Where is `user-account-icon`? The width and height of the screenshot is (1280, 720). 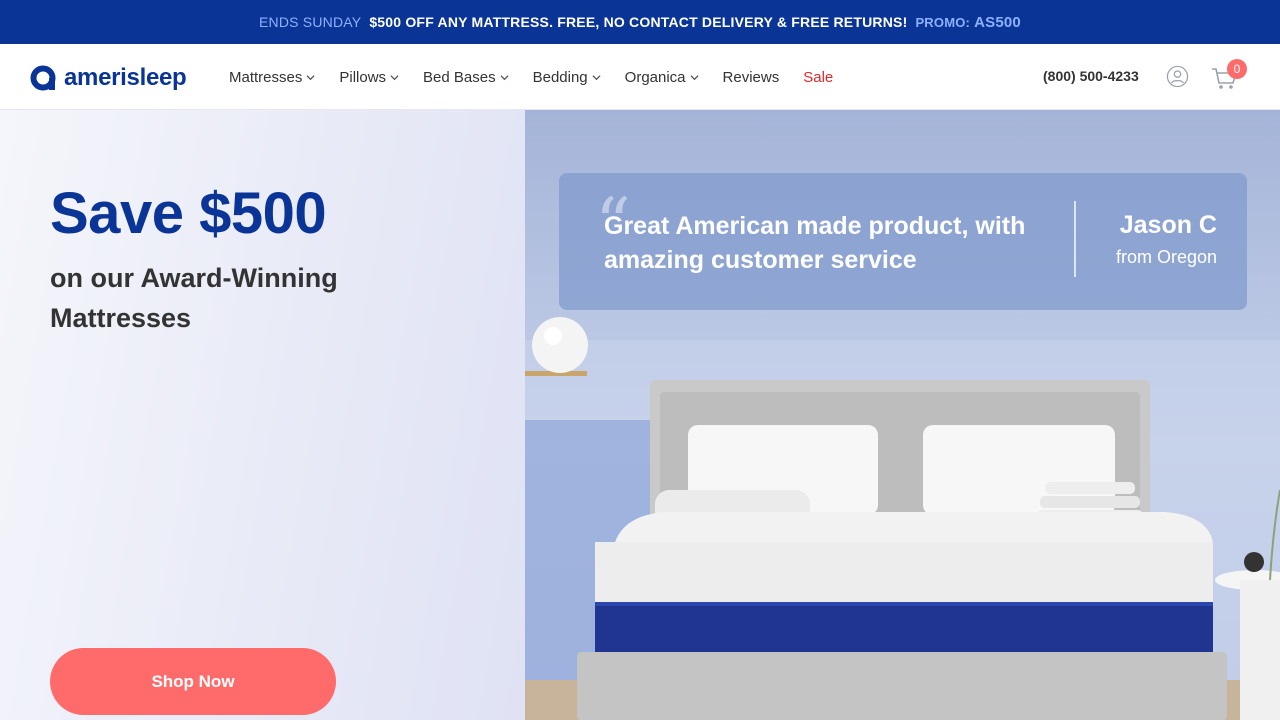 user-account-icon is located at coordinates (1177, 76).